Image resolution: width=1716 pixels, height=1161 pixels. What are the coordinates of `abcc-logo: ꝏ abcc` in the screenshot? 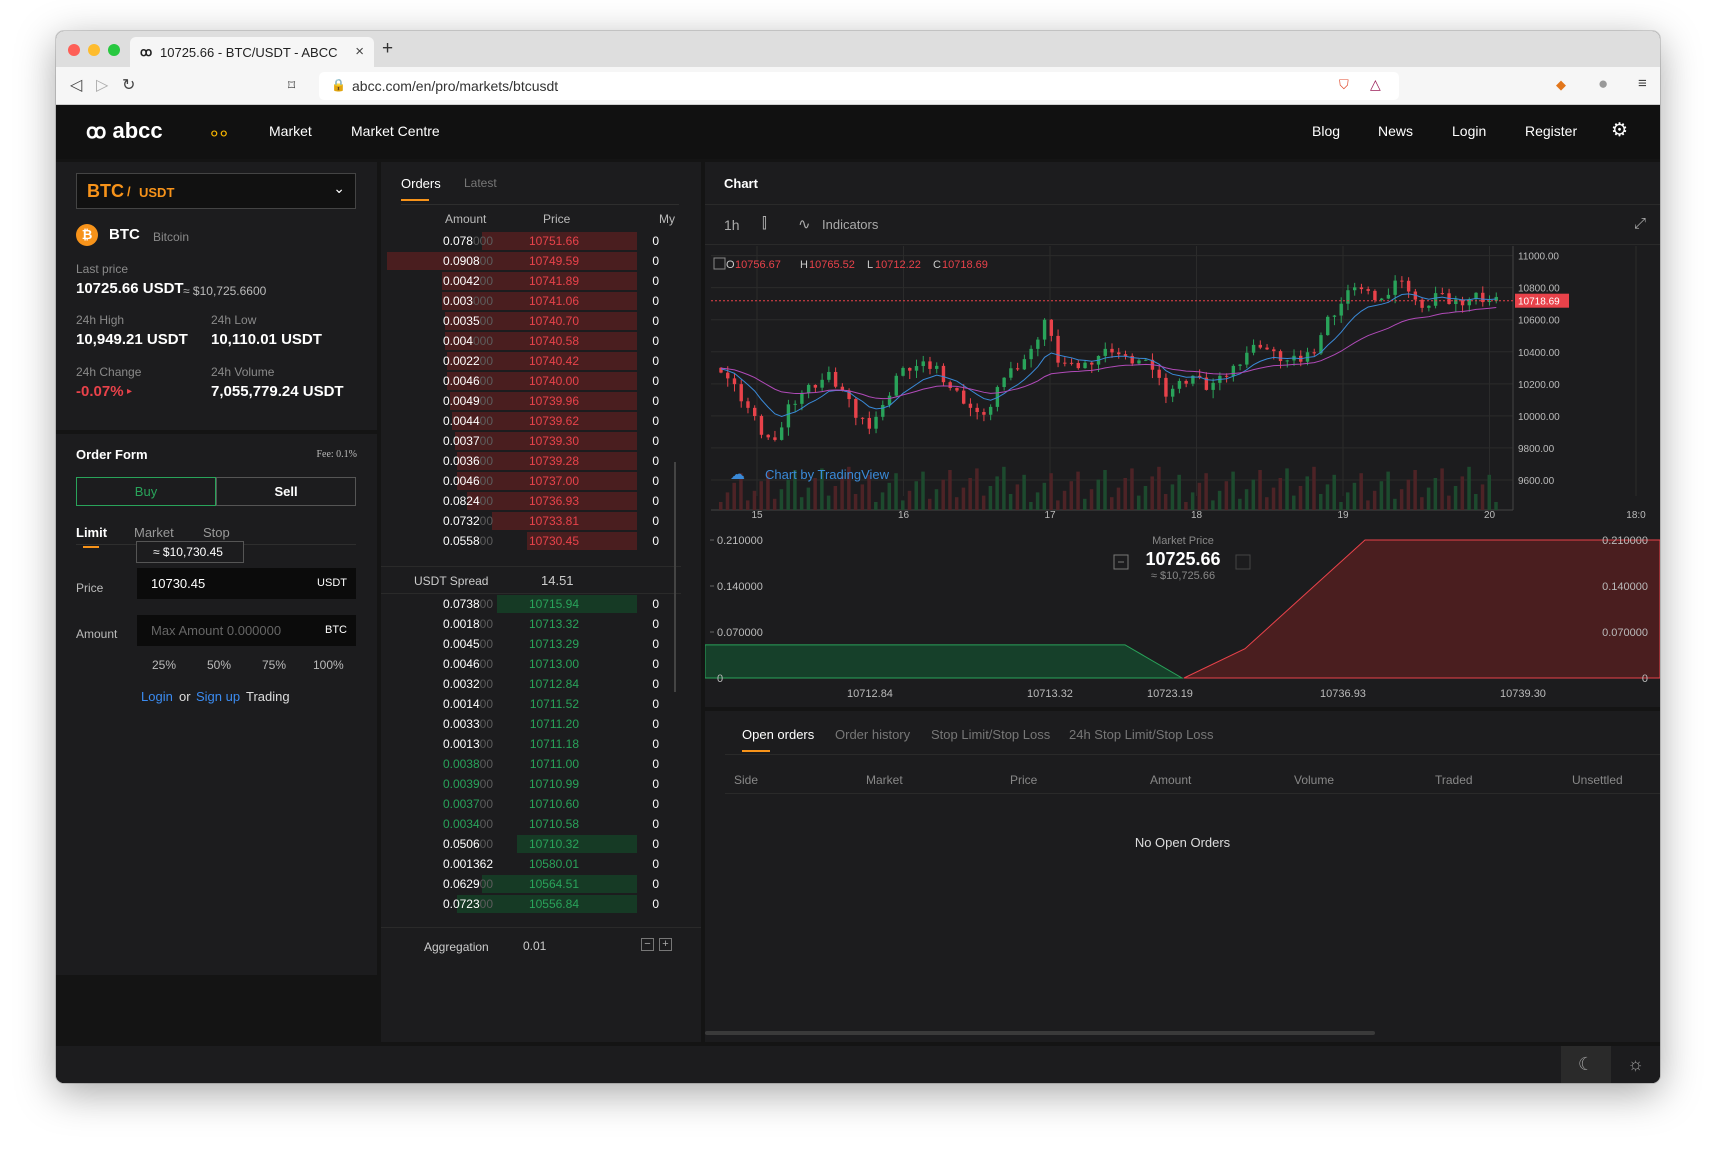 It's located at (124, 131).